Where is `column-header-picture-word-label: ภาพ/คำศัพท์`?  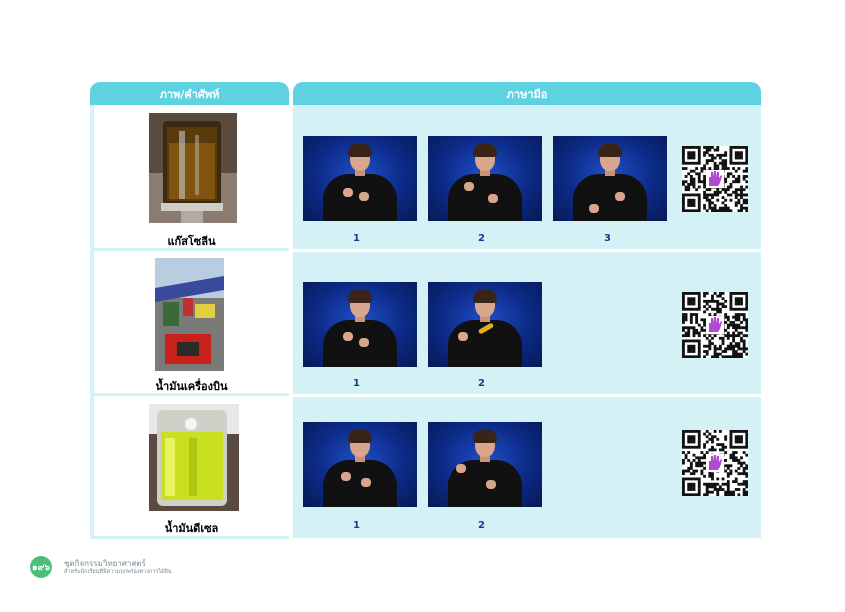 column-header-picture-word-label: ภาพ/คำศัพท์ is located at coordinates (189, 94).